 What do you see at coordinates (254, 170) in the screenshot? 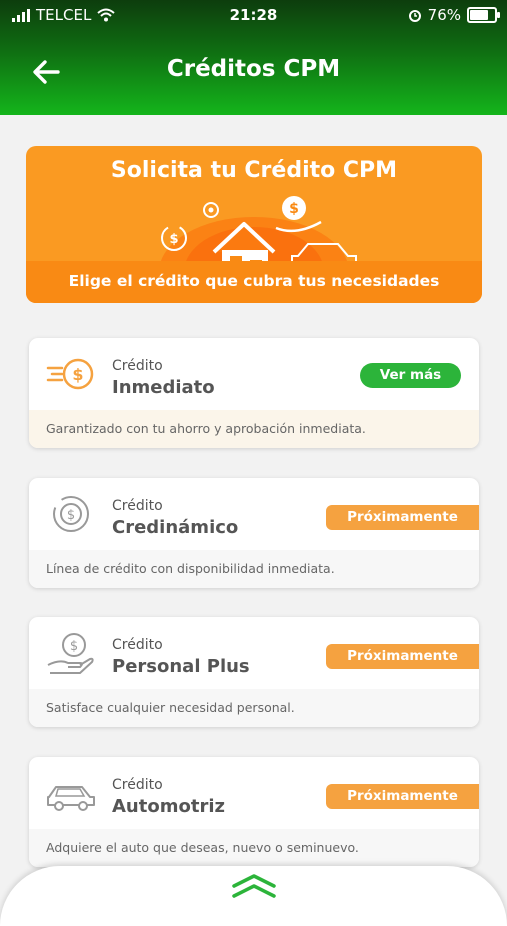
I see `banner-headline: Solicita tu Crédito CPM` at bounding box center [254, 170].